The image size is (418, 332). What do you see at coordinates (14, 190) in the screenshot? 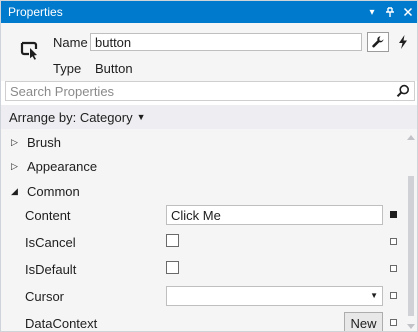
I see `collapse-triangle-icon: ◢` at bounding box center [14, 190].